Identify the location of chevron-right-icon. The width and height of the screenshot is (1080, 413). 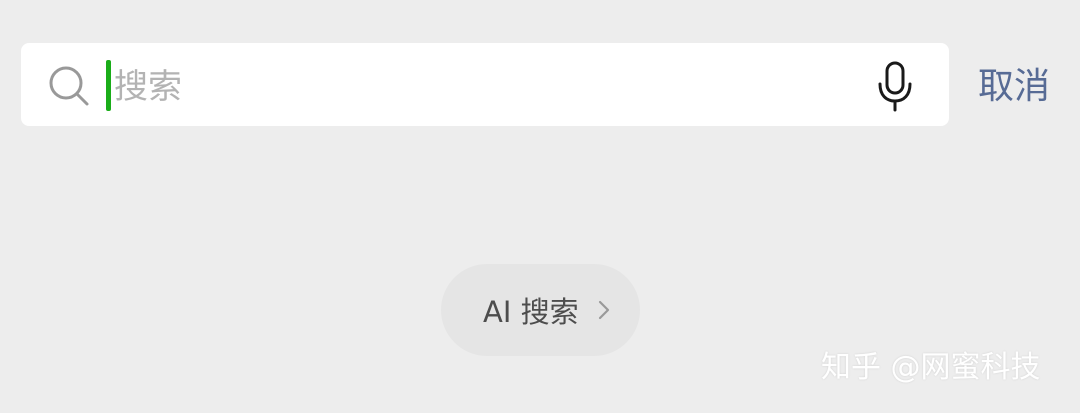
(603, 310).